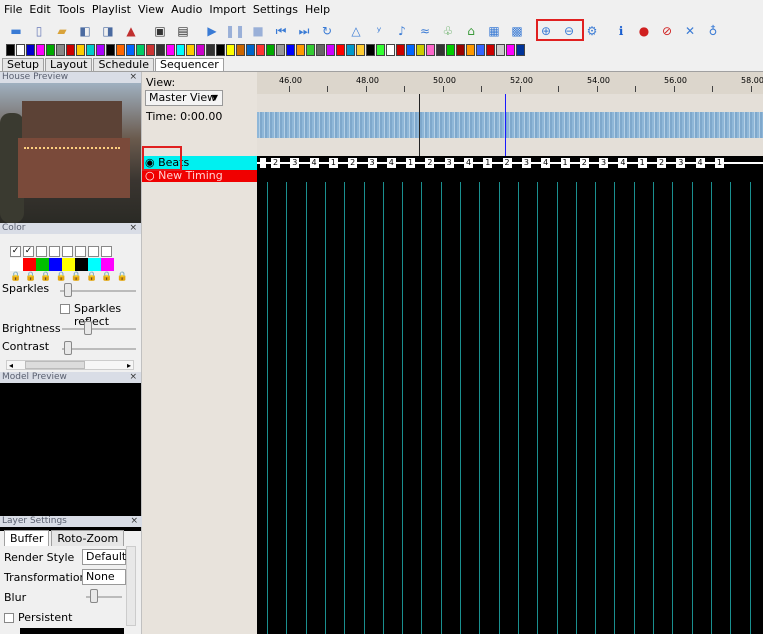 The height and width of the screenshot is (634, 763). Describe the element at coordinates (275, 9) in the screenshot. I see `menu-settings: Settings` at that location.